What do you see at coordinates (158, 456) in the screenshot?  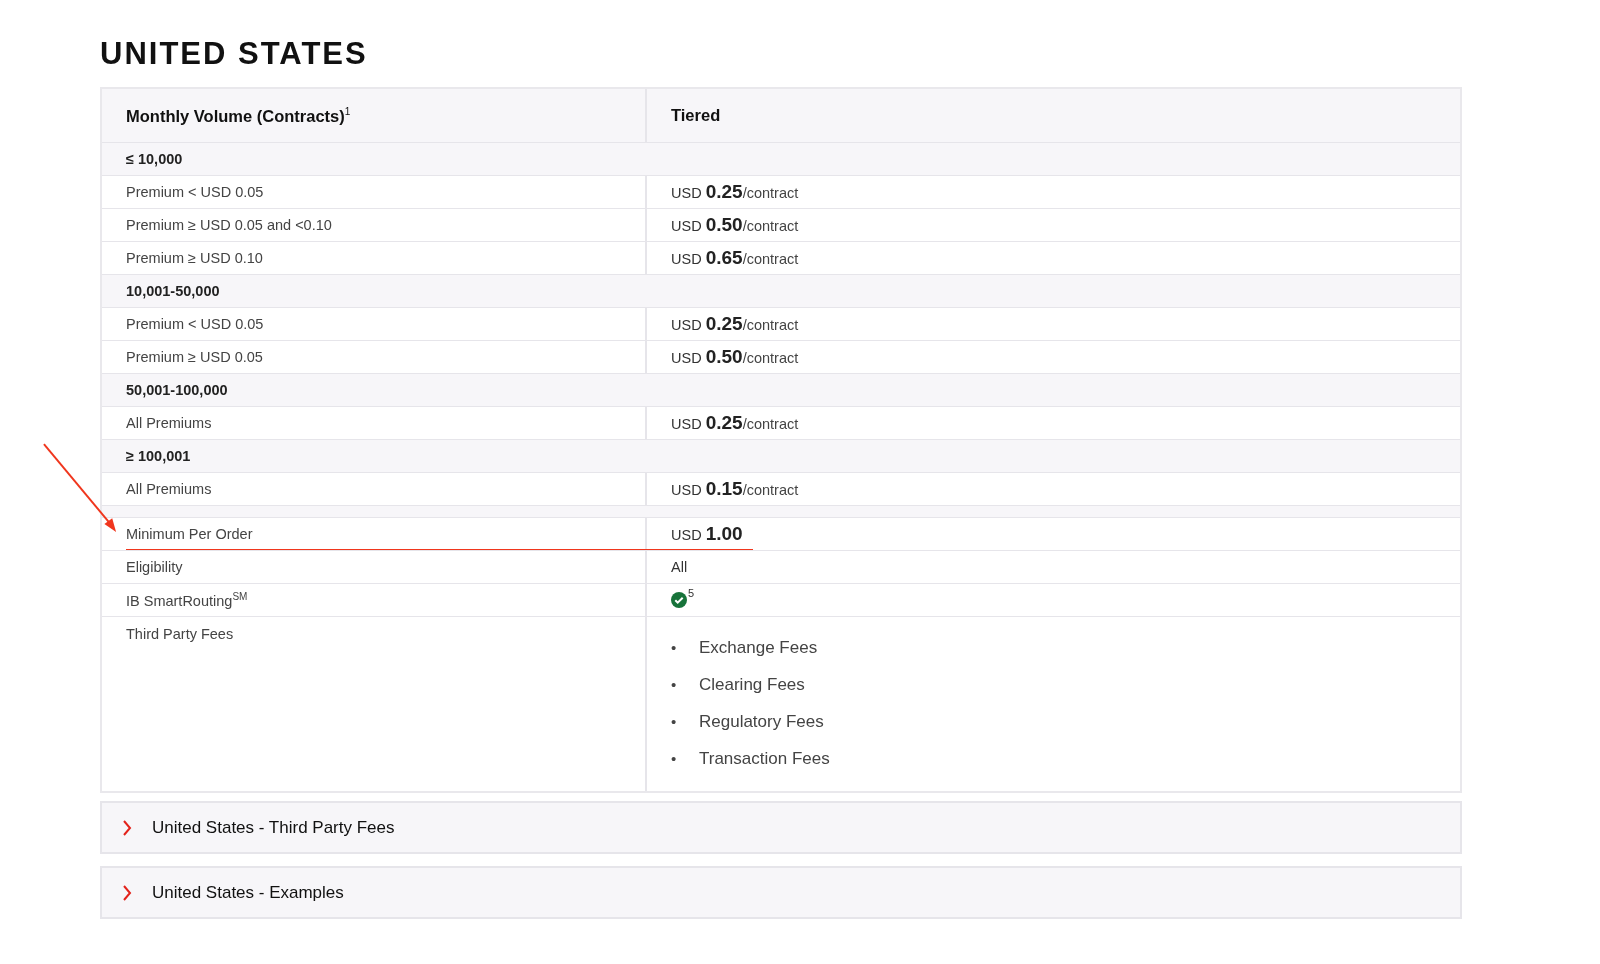 I see `group-label: ≥ 100,001` at bounding box center [158, 456].